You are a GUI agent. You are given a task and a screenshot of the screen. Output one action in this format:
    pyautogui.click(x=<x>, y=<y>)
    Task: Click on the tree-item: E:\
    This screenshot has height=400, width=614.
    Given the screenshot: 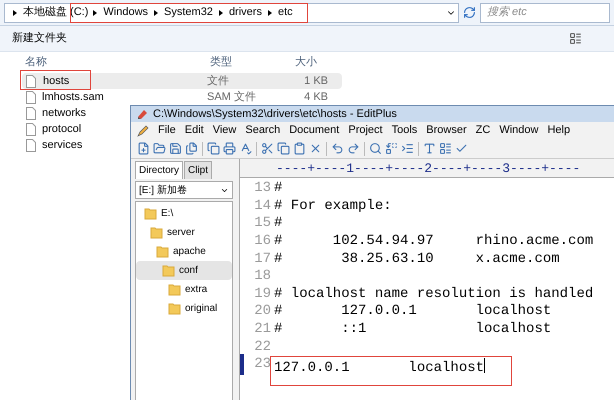 What is the action you would take?
    pyautogui.click(x=184, y=213)
    